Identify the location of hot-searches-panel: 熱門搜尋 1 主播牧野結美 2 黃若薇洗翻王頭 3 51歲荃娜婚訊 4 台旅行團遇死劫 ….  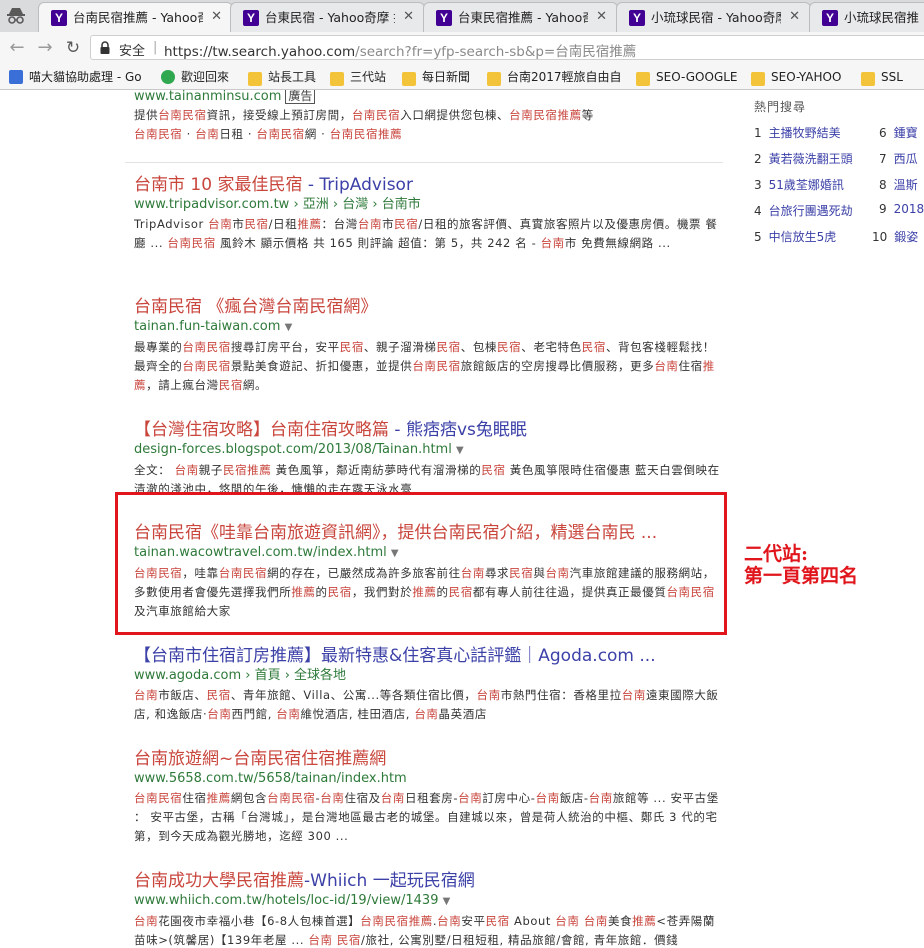
(839, 171).